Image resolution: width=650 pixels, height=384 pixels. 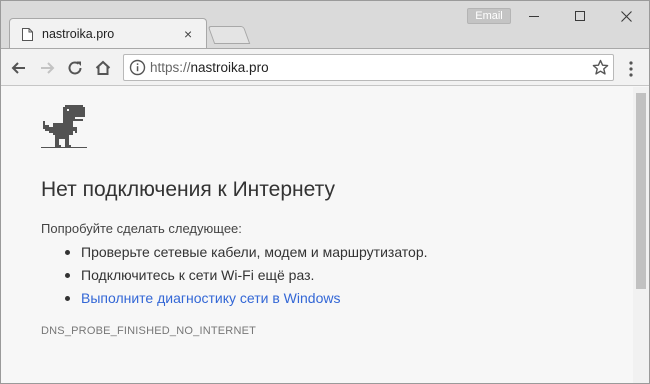 I want to click on title-bar: Email nastroika.pro ×, so click(x=325, y=25).